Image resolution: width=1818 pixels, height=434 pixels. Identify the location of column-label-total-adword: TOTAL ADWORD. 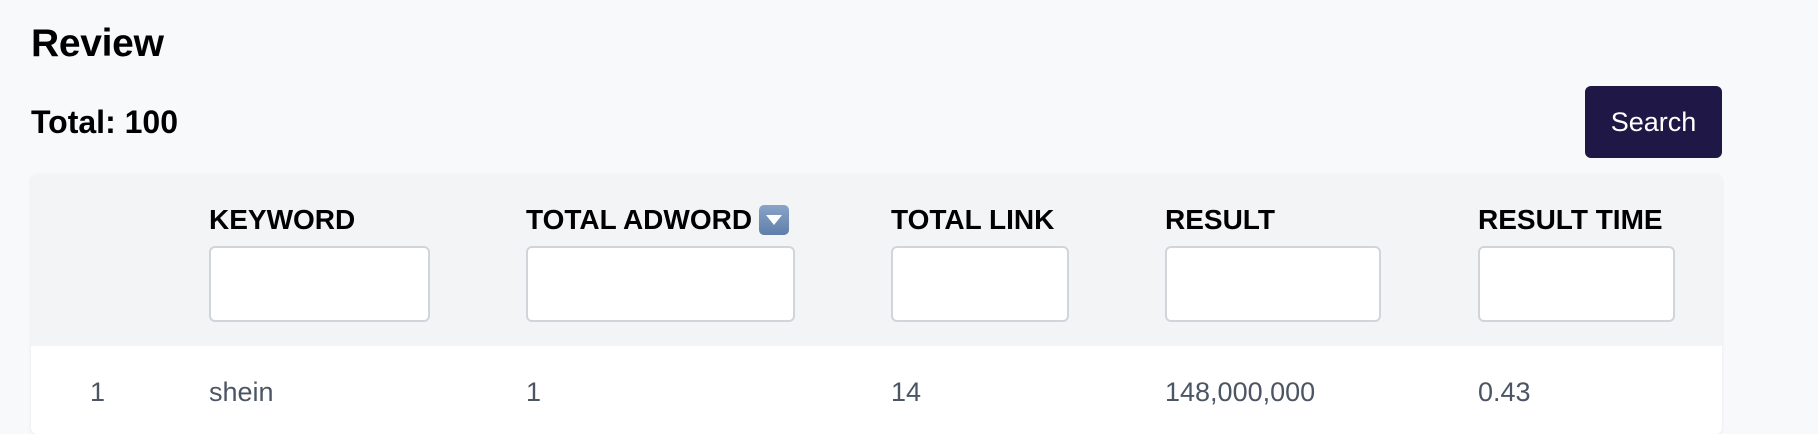
(658, 220).